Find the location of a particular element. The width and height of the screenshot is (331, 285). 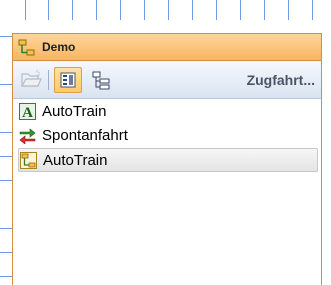

detail-view-button is located at coordinates (68, 80).